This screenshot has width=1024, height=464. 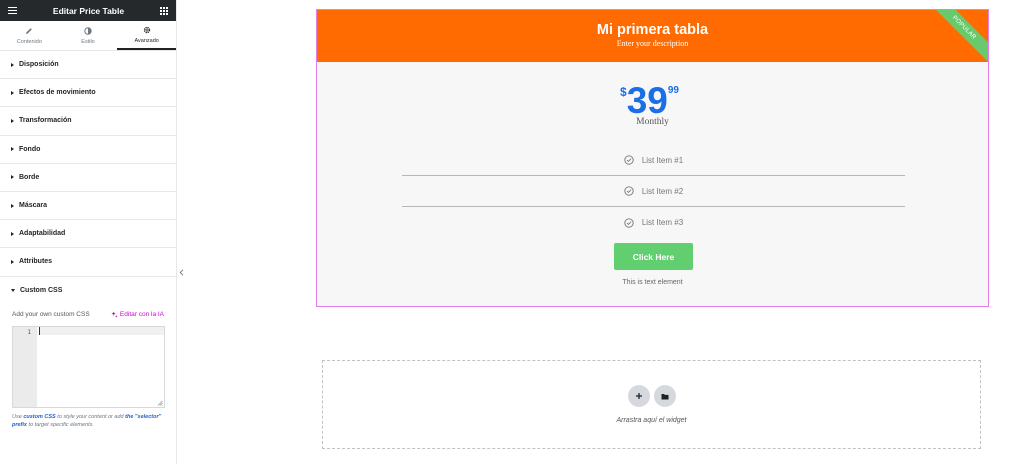 I want to click on list-item-text: List Item #2, so click(x=662, y=191).